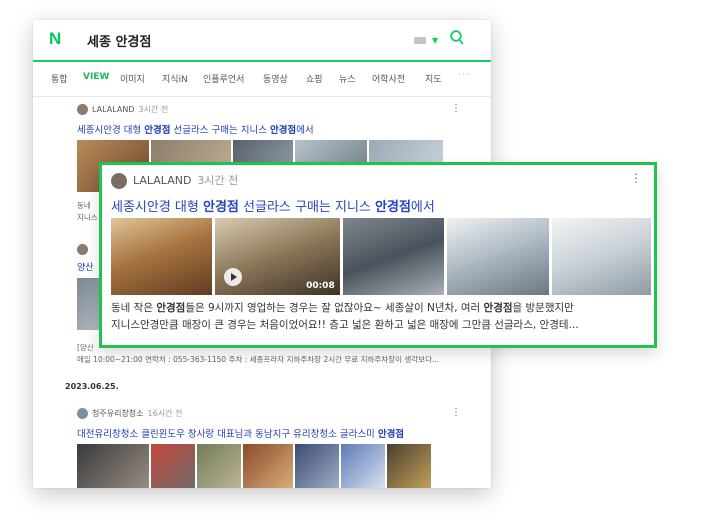 Image resolution: width=701 pixels, height=528 pixels. Describe the element at coordinates (464, 75) in the screenshot. I see `more-tabs-icon: ···` at that location.